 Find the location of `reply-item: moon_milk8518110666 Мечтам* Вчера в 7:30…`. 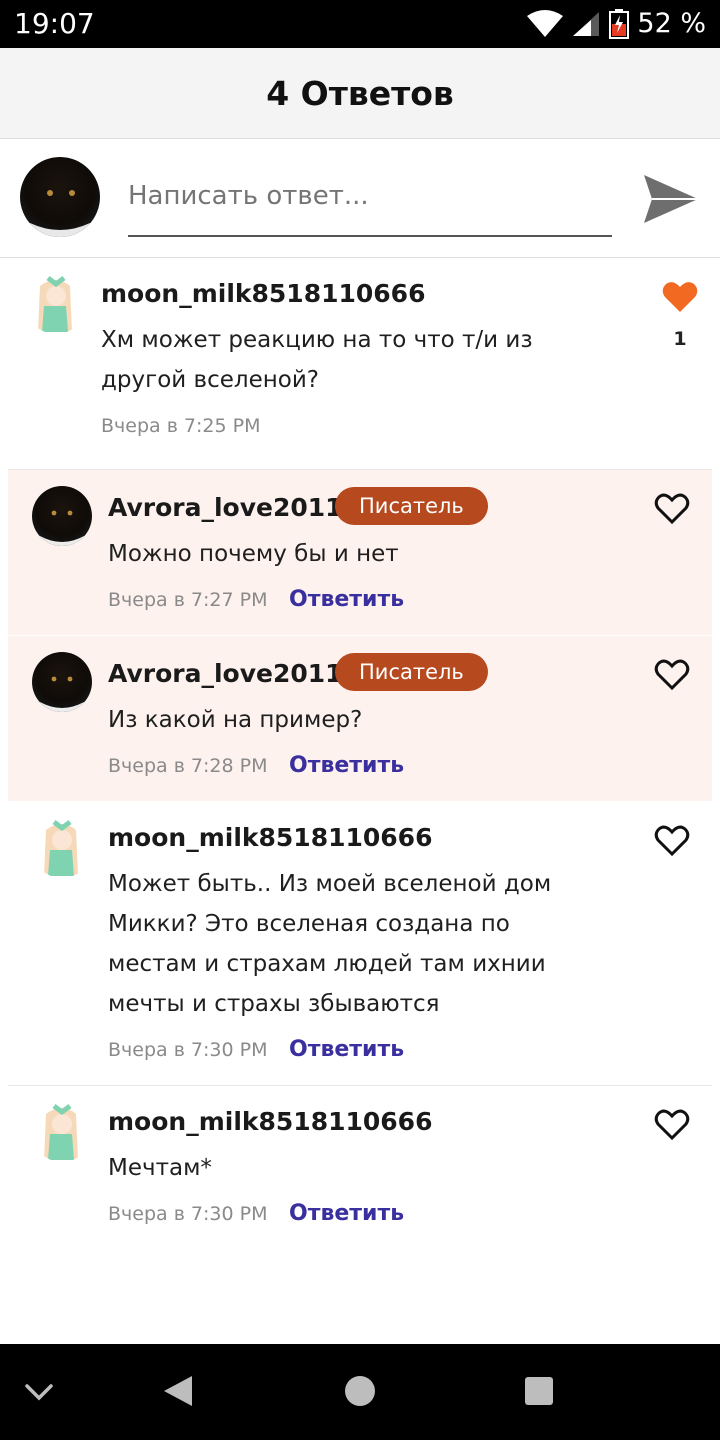

reply-item: moon_milk8518110666 Мечтам* Вчера в 7:30… is located at coordinates (360, 1168).